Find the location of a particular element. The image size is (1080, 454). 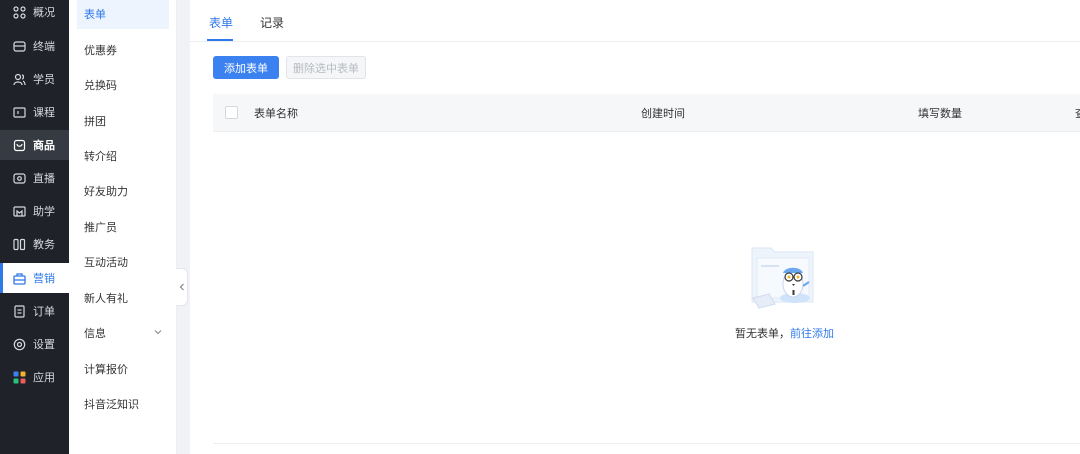

nav-item-terminal: 终端 is located at coordinates (34, 46).